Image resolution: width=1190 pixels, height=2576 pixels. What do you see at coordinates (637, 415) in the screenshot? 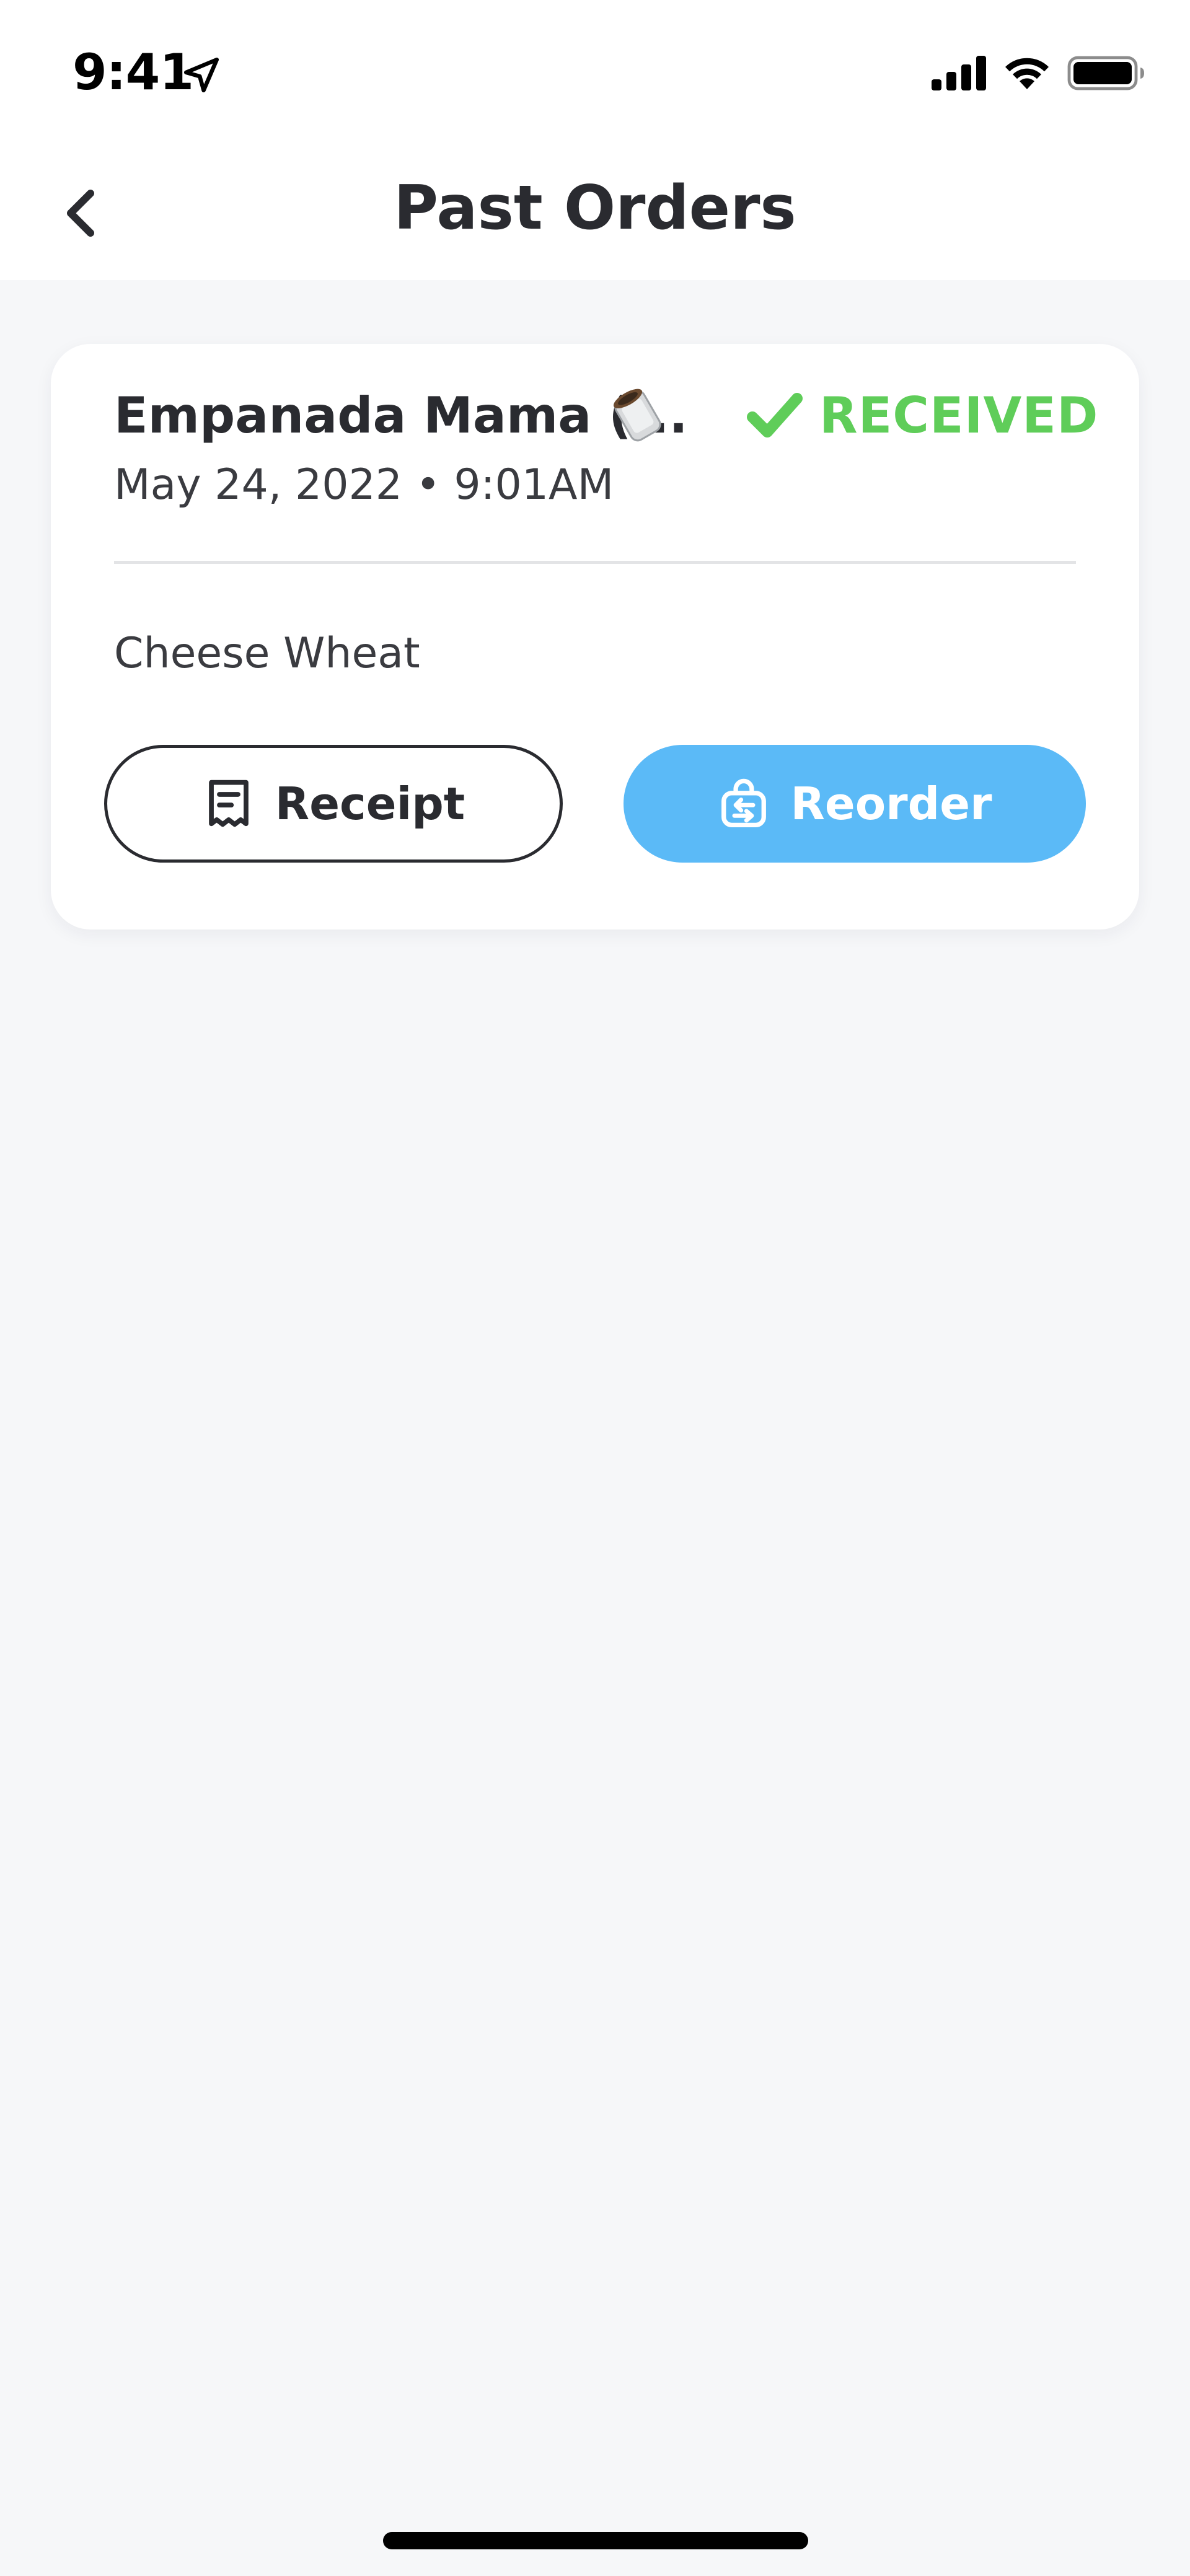
I see `food-emoji-icon` at bounding box center [637, 415].